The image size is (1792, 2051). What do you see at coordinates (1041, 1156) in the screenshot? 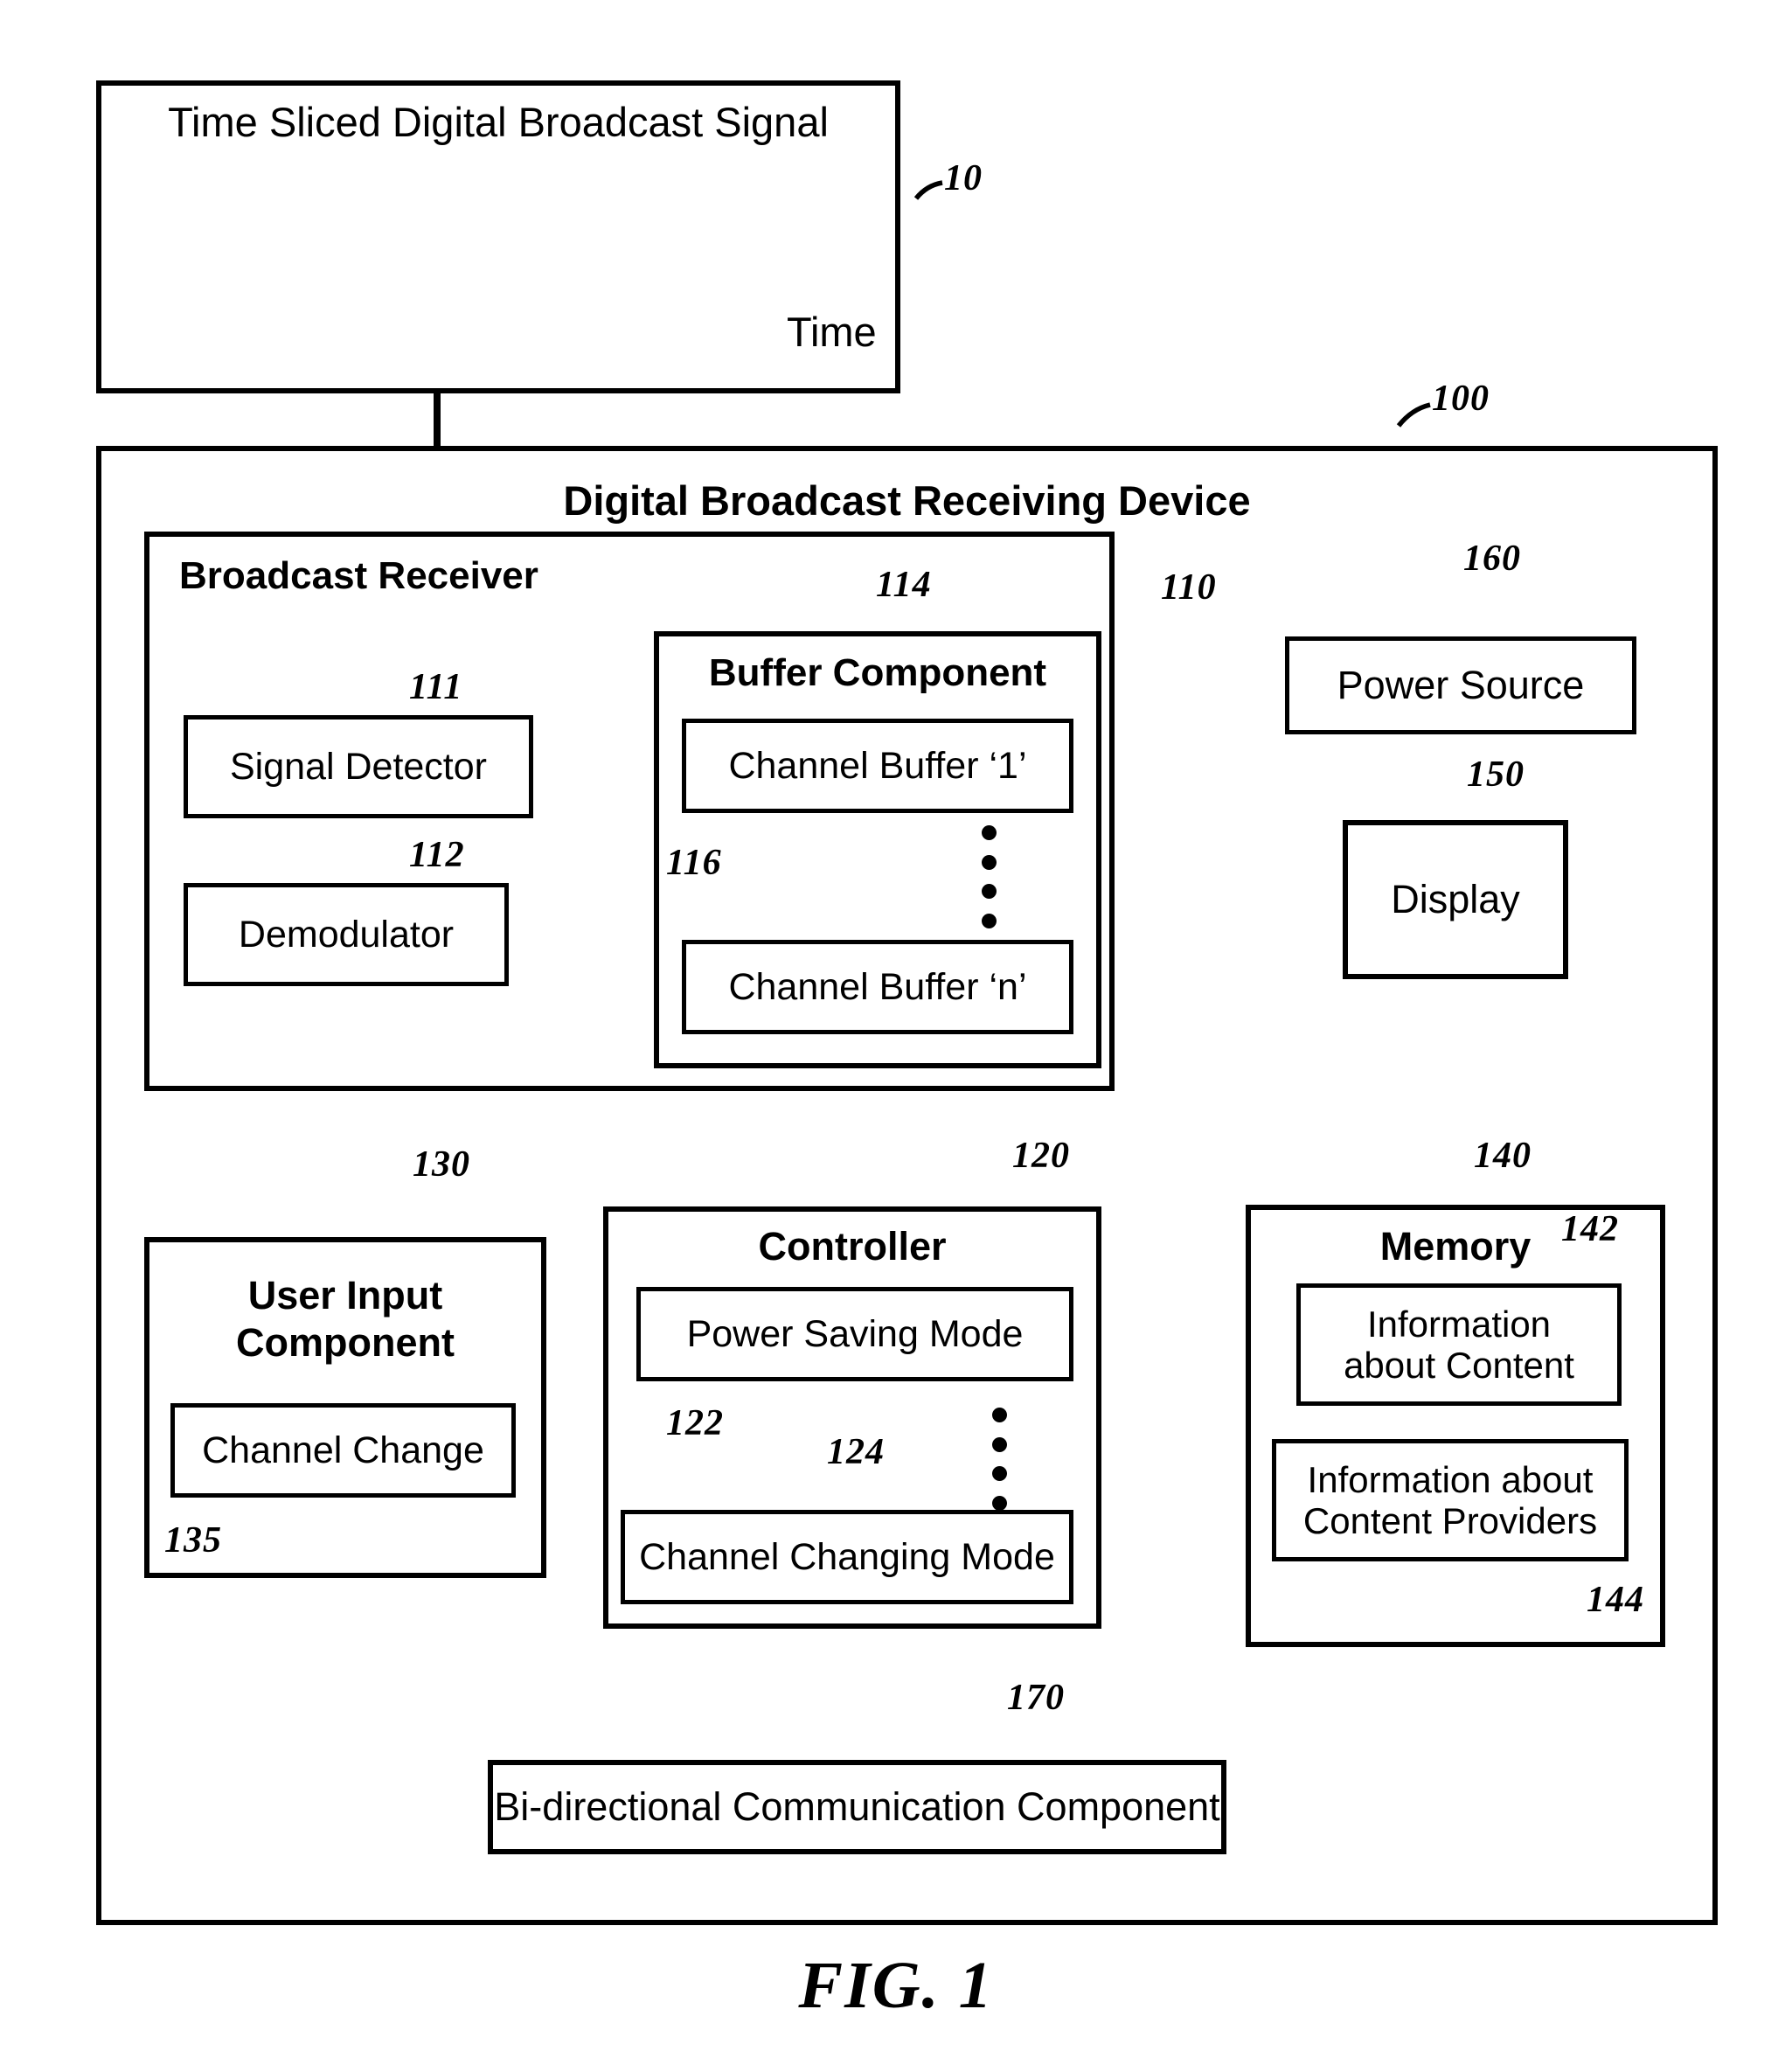
I see `ref-120: 120` at bounding box center [1041, 1156].